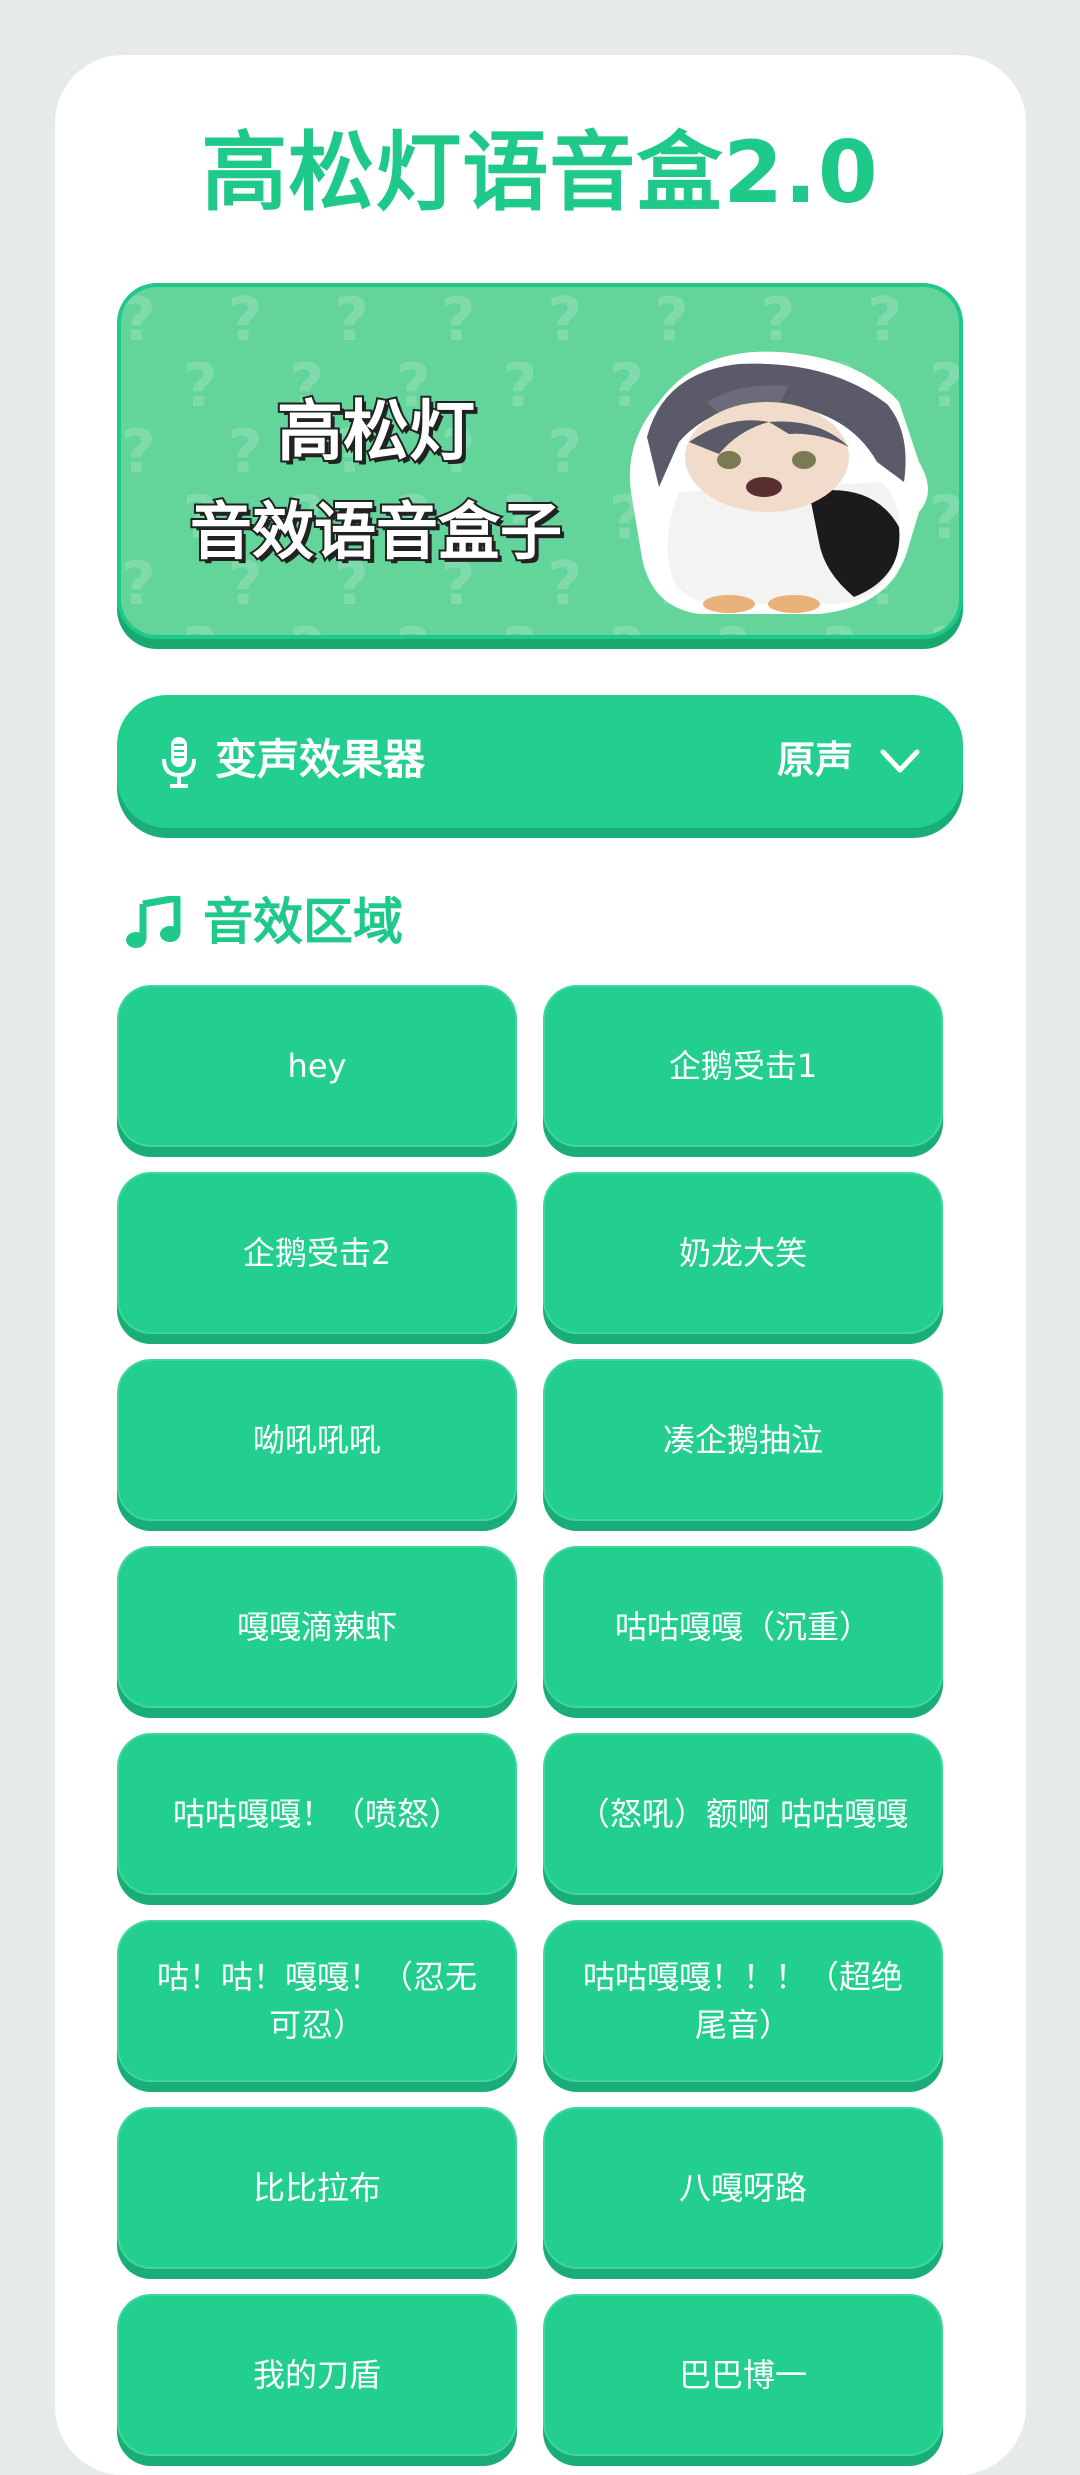 The image size is (1080, 2475). What do you see at coordinates (317, 2375) in the screenshot?
I see `sound-button: 我的刀盾` at bounding box center [317, 2375].